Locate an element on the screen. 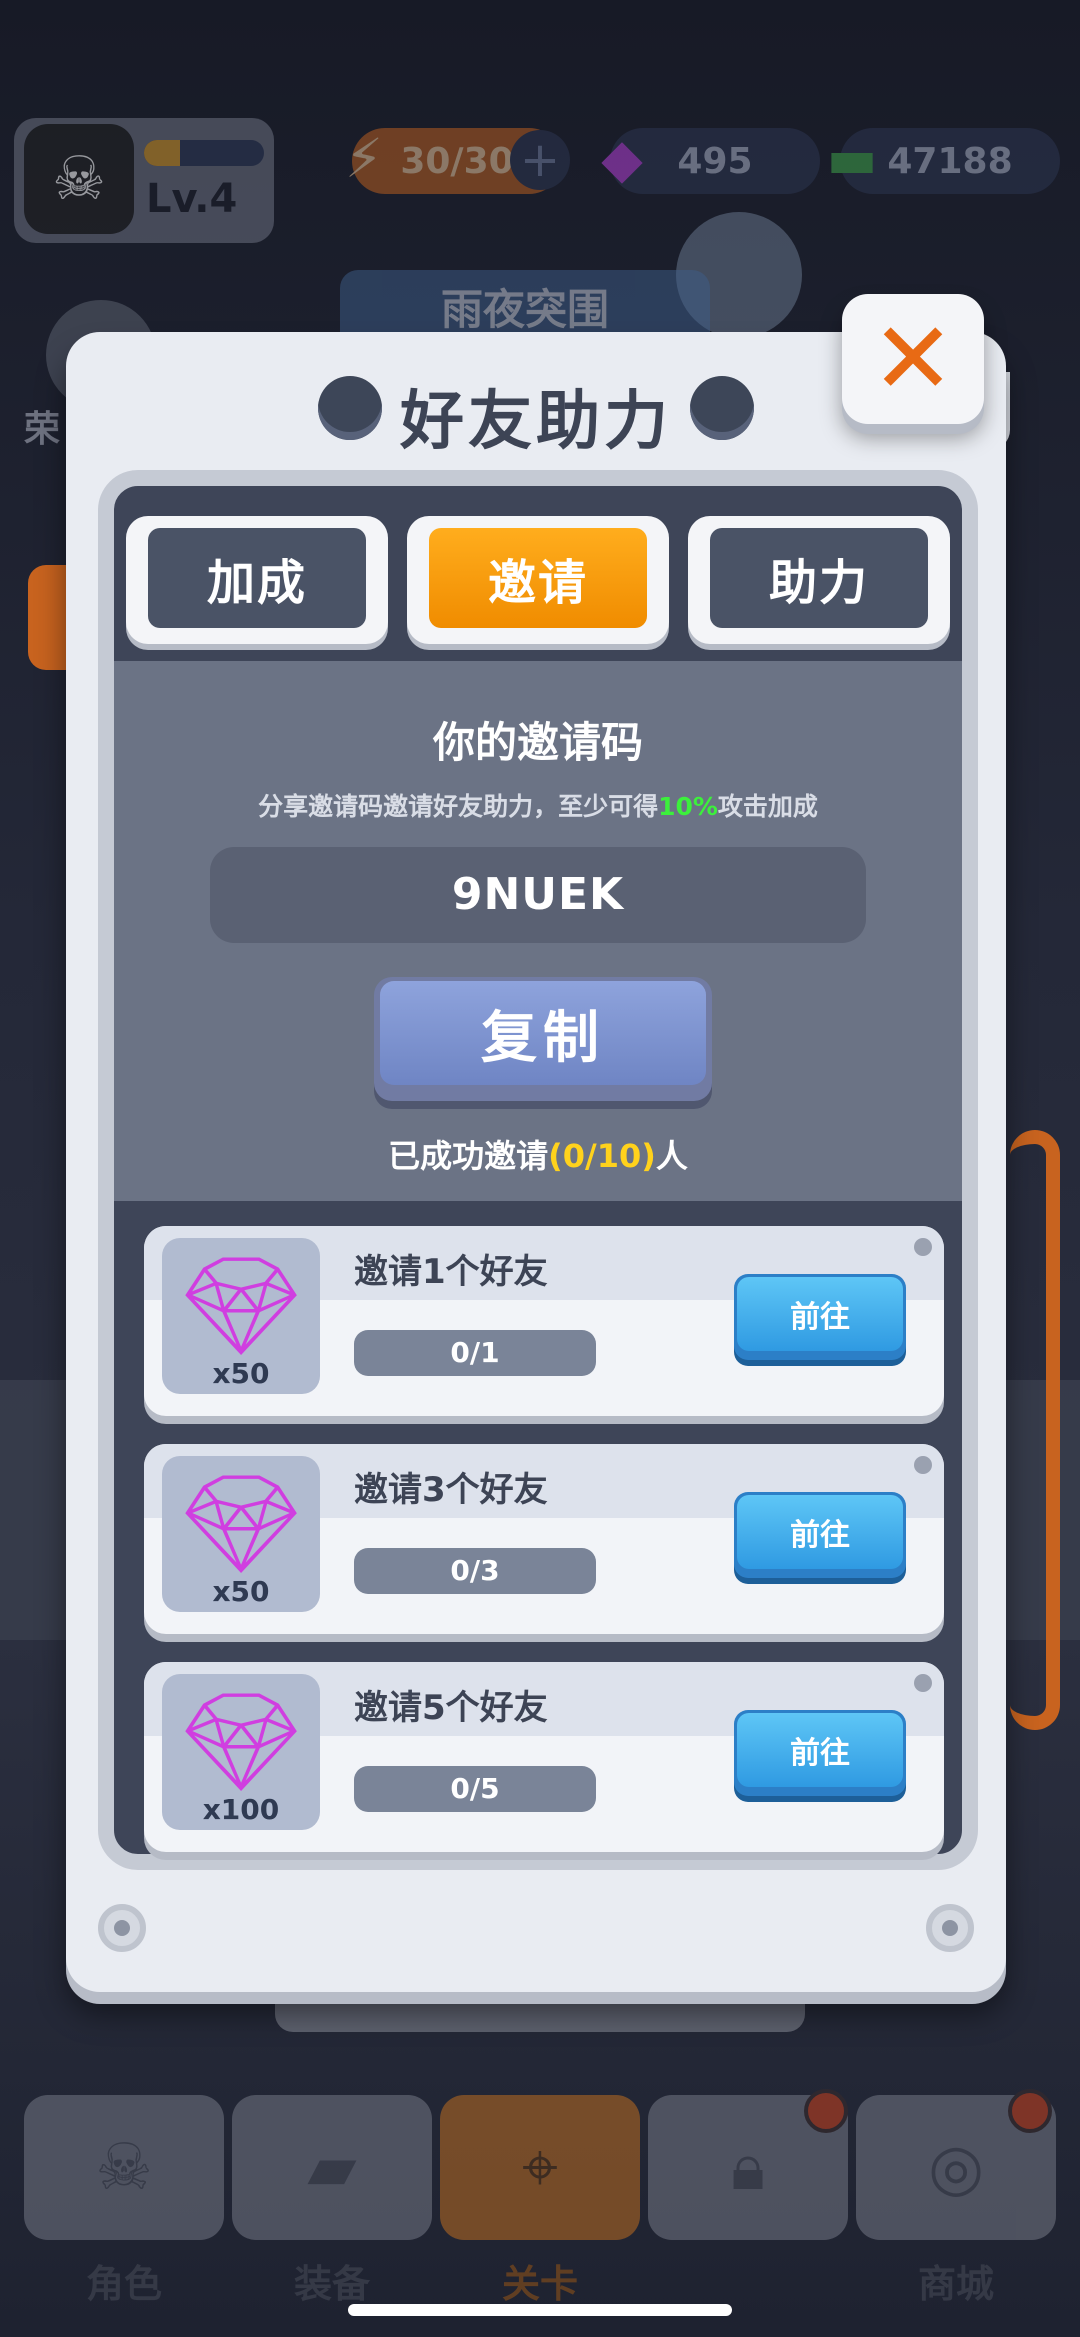 This screenshot has width=1080, height=2337. tab-label: 邀请 is located at coordinates (538, 578).